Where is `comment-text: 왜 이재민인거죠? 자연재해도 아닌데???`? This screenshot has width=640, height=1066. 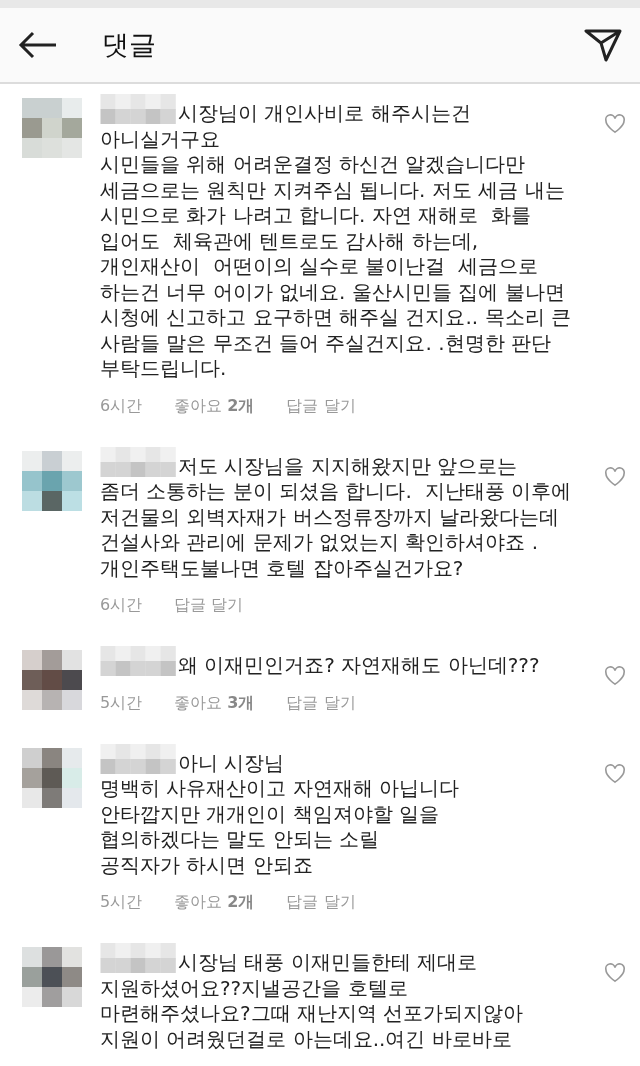 comment-text: 왜 이재민인거죠? 자연재해도 아닌데??? is located at coordinates (352, 662).